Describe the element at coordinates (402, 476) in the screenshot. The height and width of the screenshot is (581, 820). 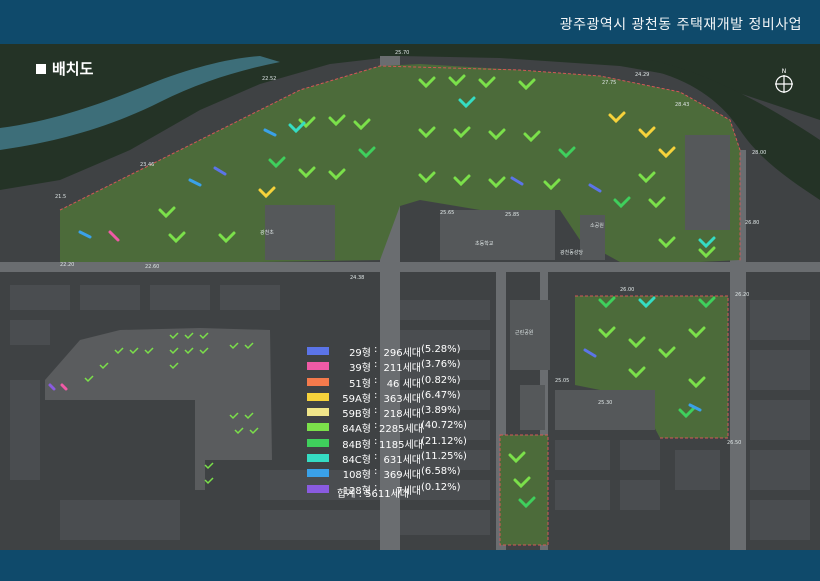
I see `legend-units: 369세대` at that location.